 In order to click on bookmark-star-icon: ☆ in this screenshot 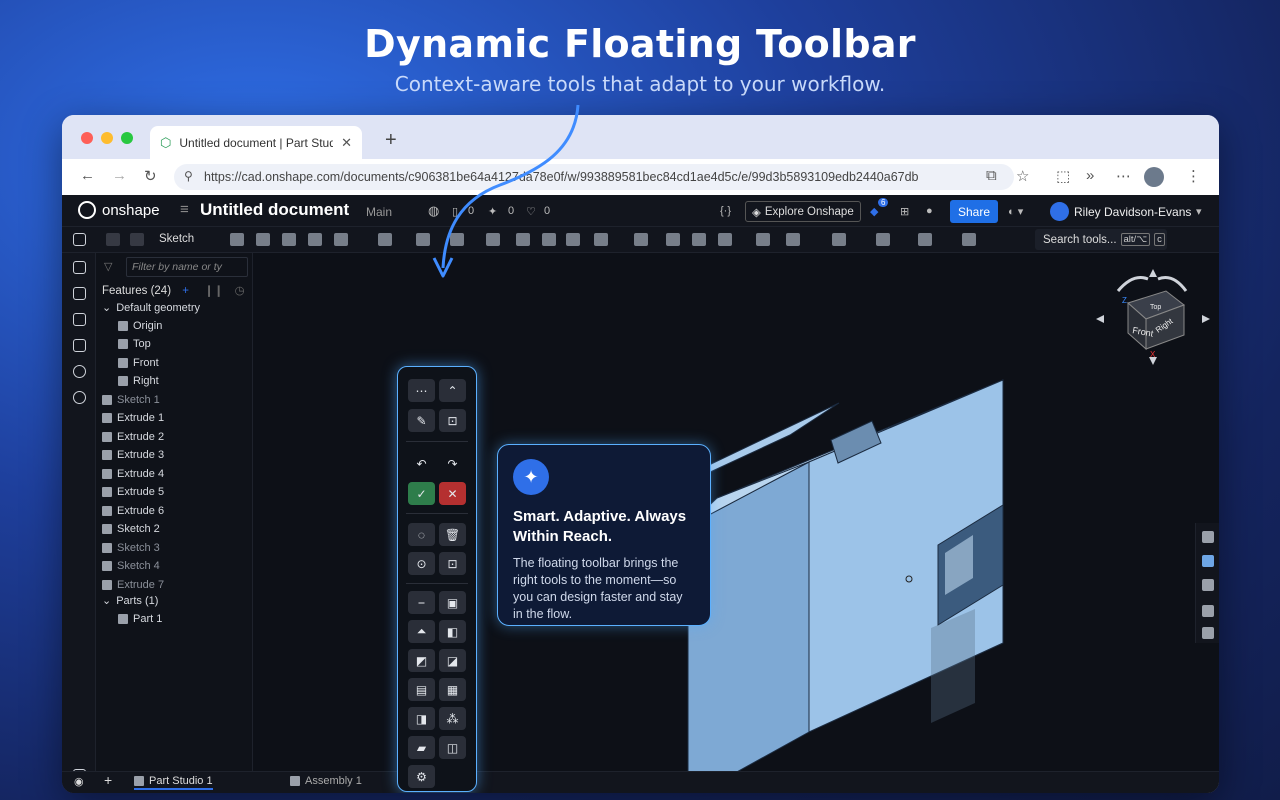, I will do `click(1022, 176)`.